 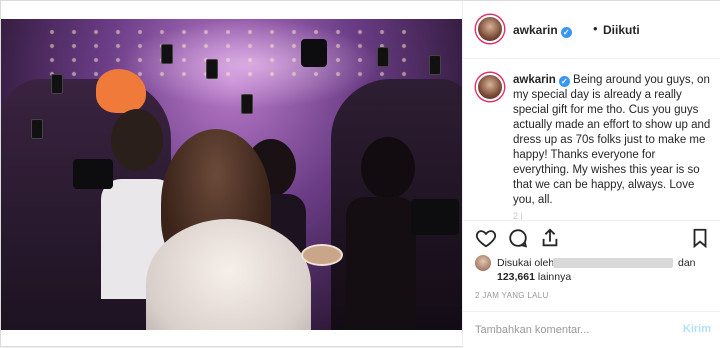 I want to click on caption-author-username: awkarin ✓, so click(x=541, y=80).